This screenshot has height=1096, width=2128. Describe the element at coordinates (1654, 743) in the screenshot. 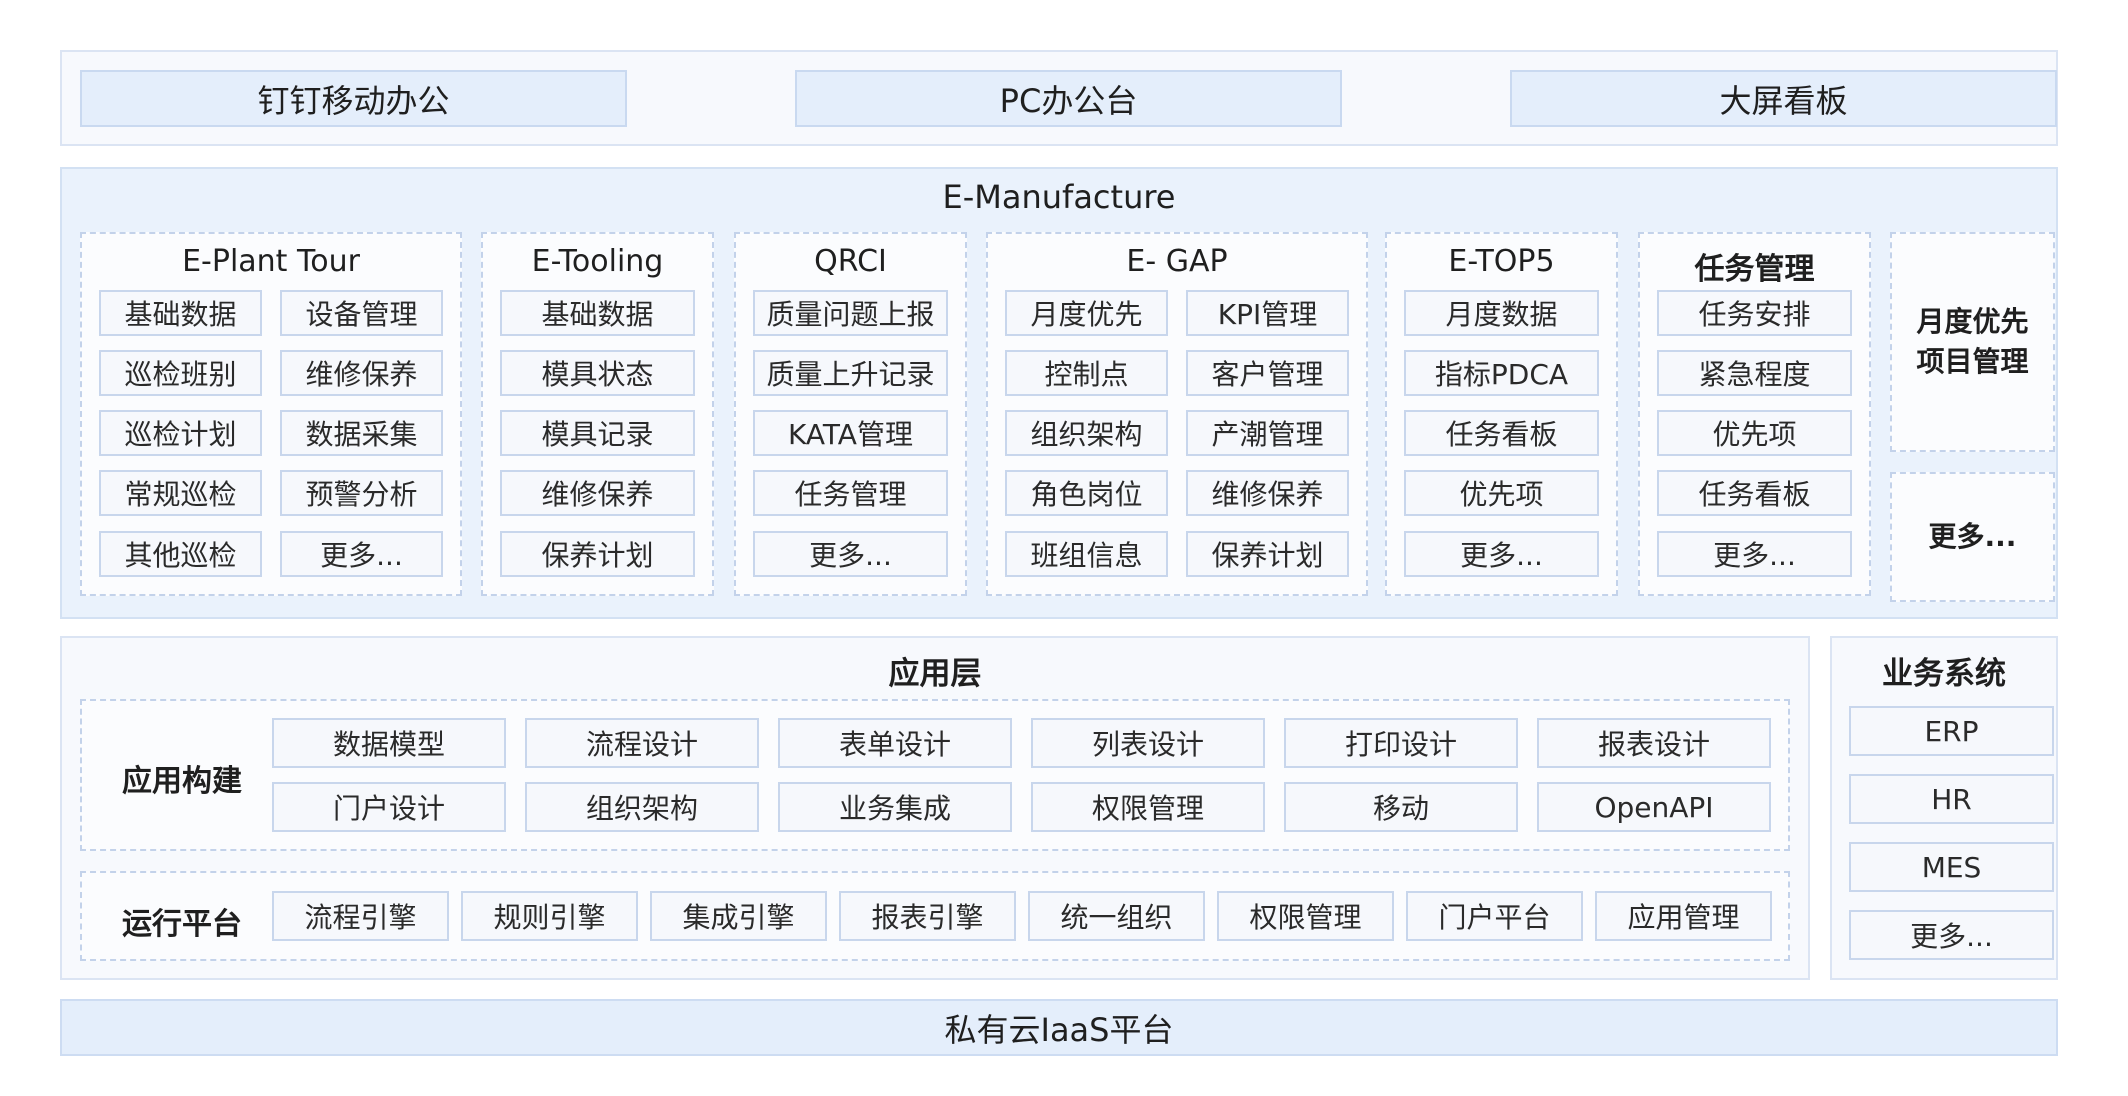

I see `app-build-item: 报表设计` at that location.